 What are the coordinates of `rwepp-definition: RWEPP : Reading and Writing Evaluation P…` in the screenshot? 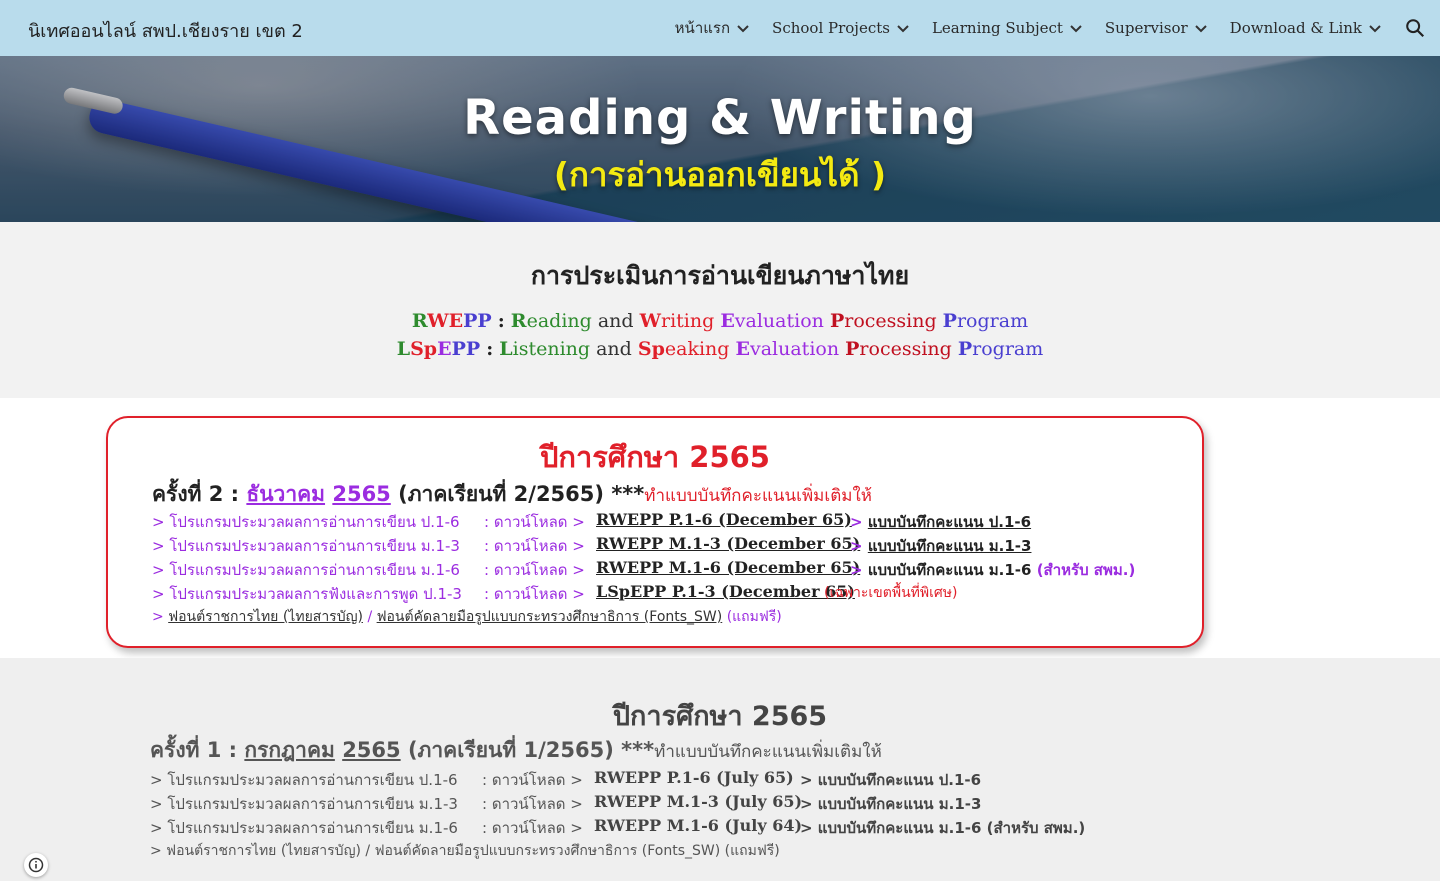 It's located at (720, 321).